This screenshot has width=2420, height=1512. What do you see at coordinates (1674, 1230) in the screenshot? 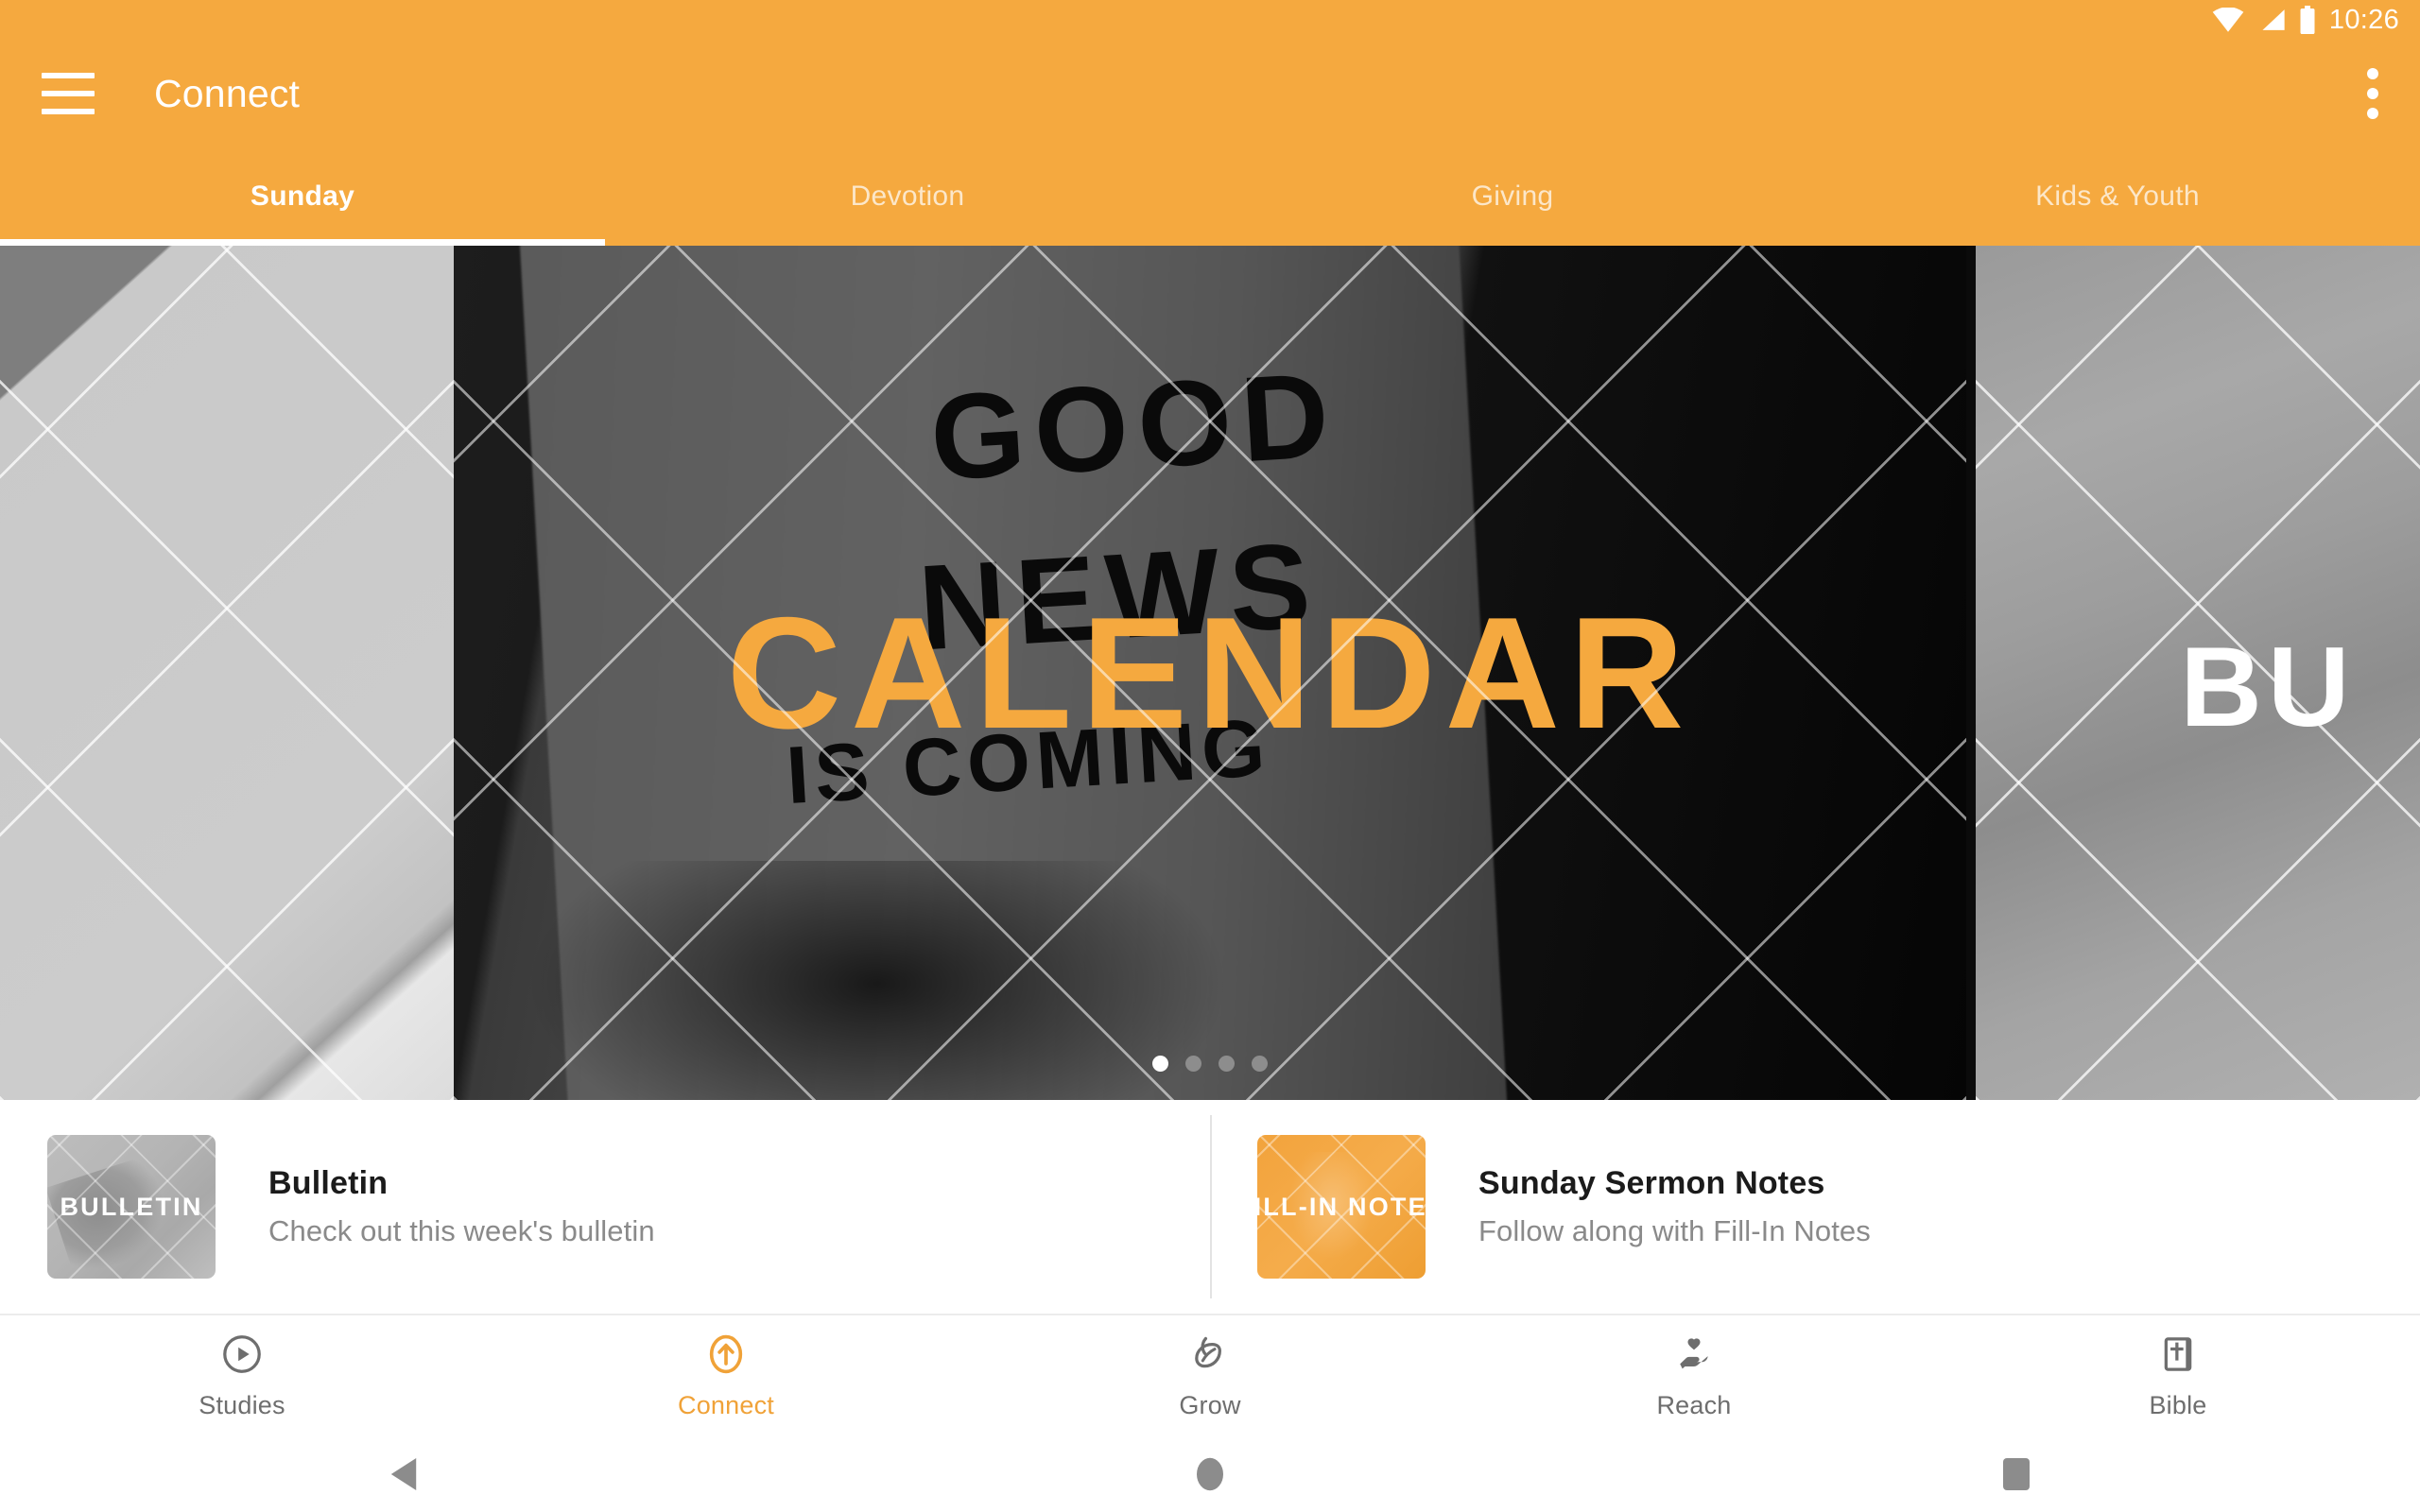
I see `card-subtitle: Follow along with Fill-In Notes` at bounding box center [1674, 1230].